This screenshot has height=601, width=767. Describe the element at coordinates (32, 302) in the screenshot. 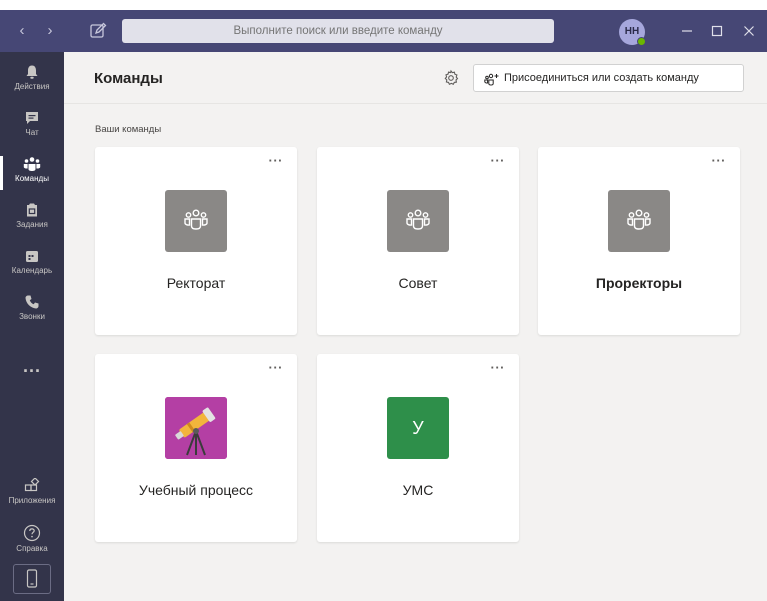

I see `phone-icon` at that location.